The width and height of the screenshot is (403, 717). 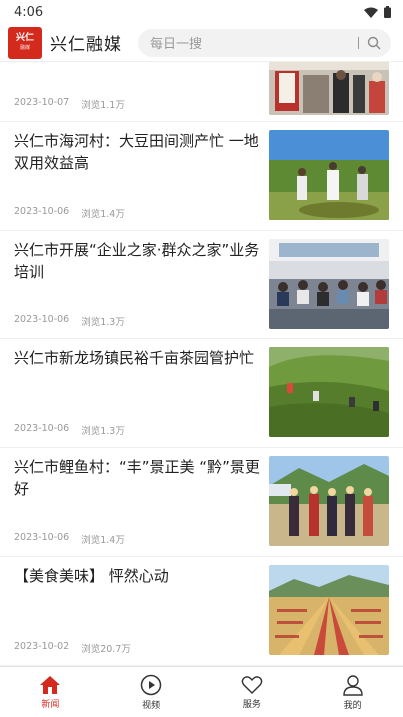 I want to click on bottom-tab-bar: 新闻 视频 服务 我的, so click(x=201, y=691).